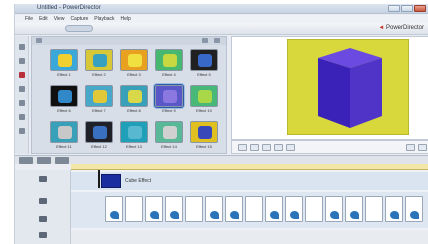 This screenshot has width=428, height=244. Describe the element at coordinates (205, 40) in the screenshot. I see `library-view-icon` at that location.